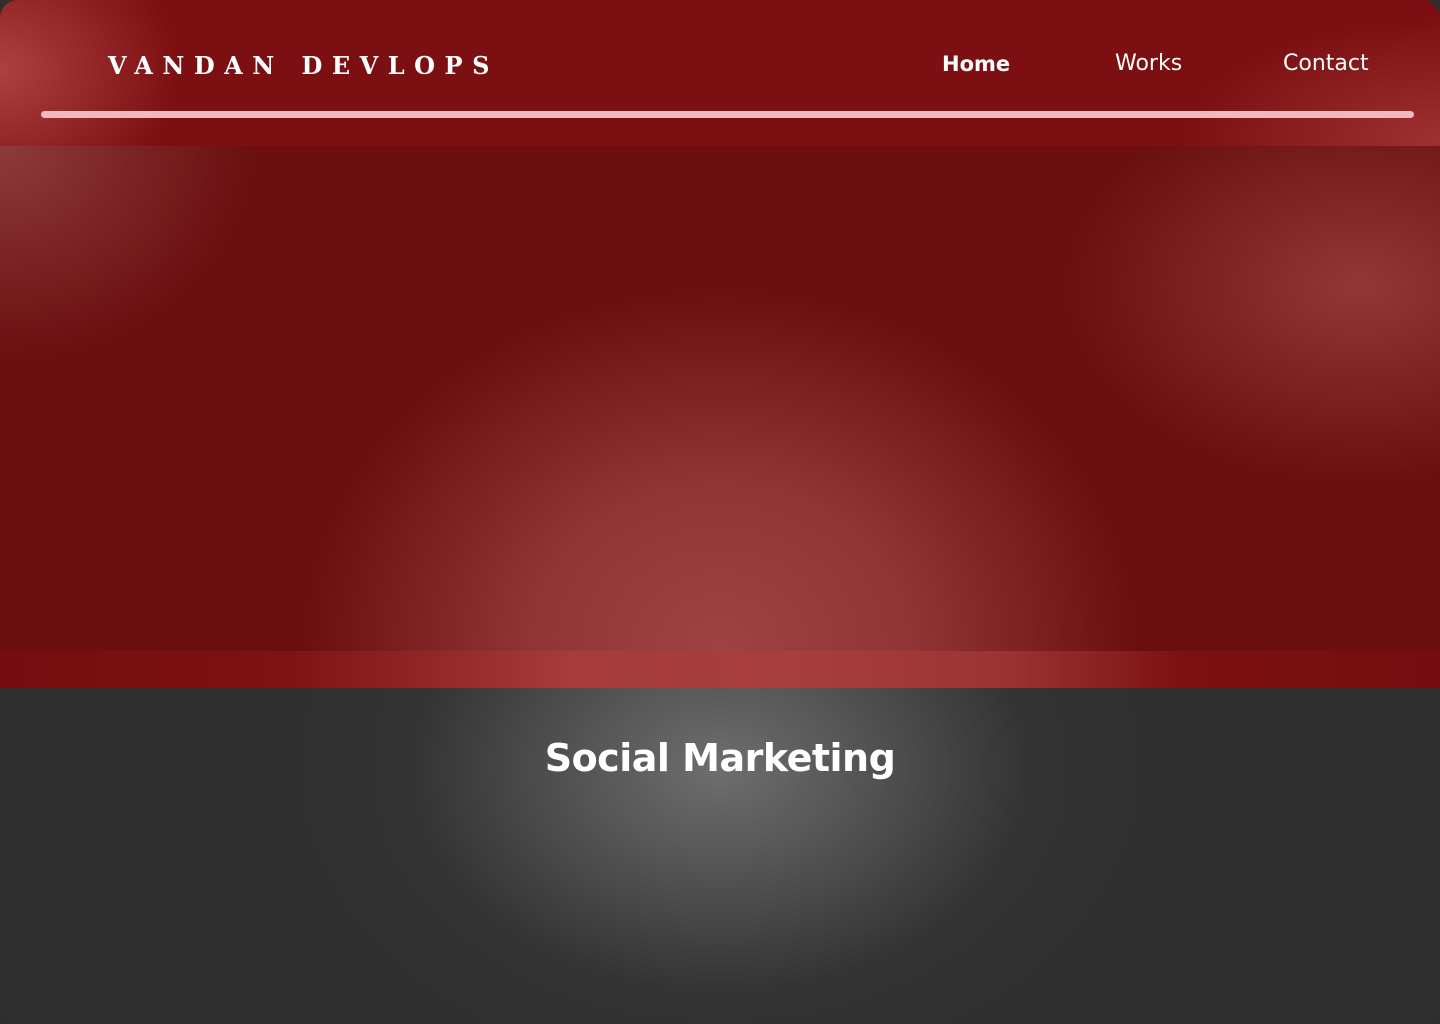 The width and height of the screenshot is (1440, 1024). What do you see at coordinates (720, 73) in the screenshot?
I see `site-header: VANDAN DEVLOPS Home Works Contact` at bounding box center [720, 73].